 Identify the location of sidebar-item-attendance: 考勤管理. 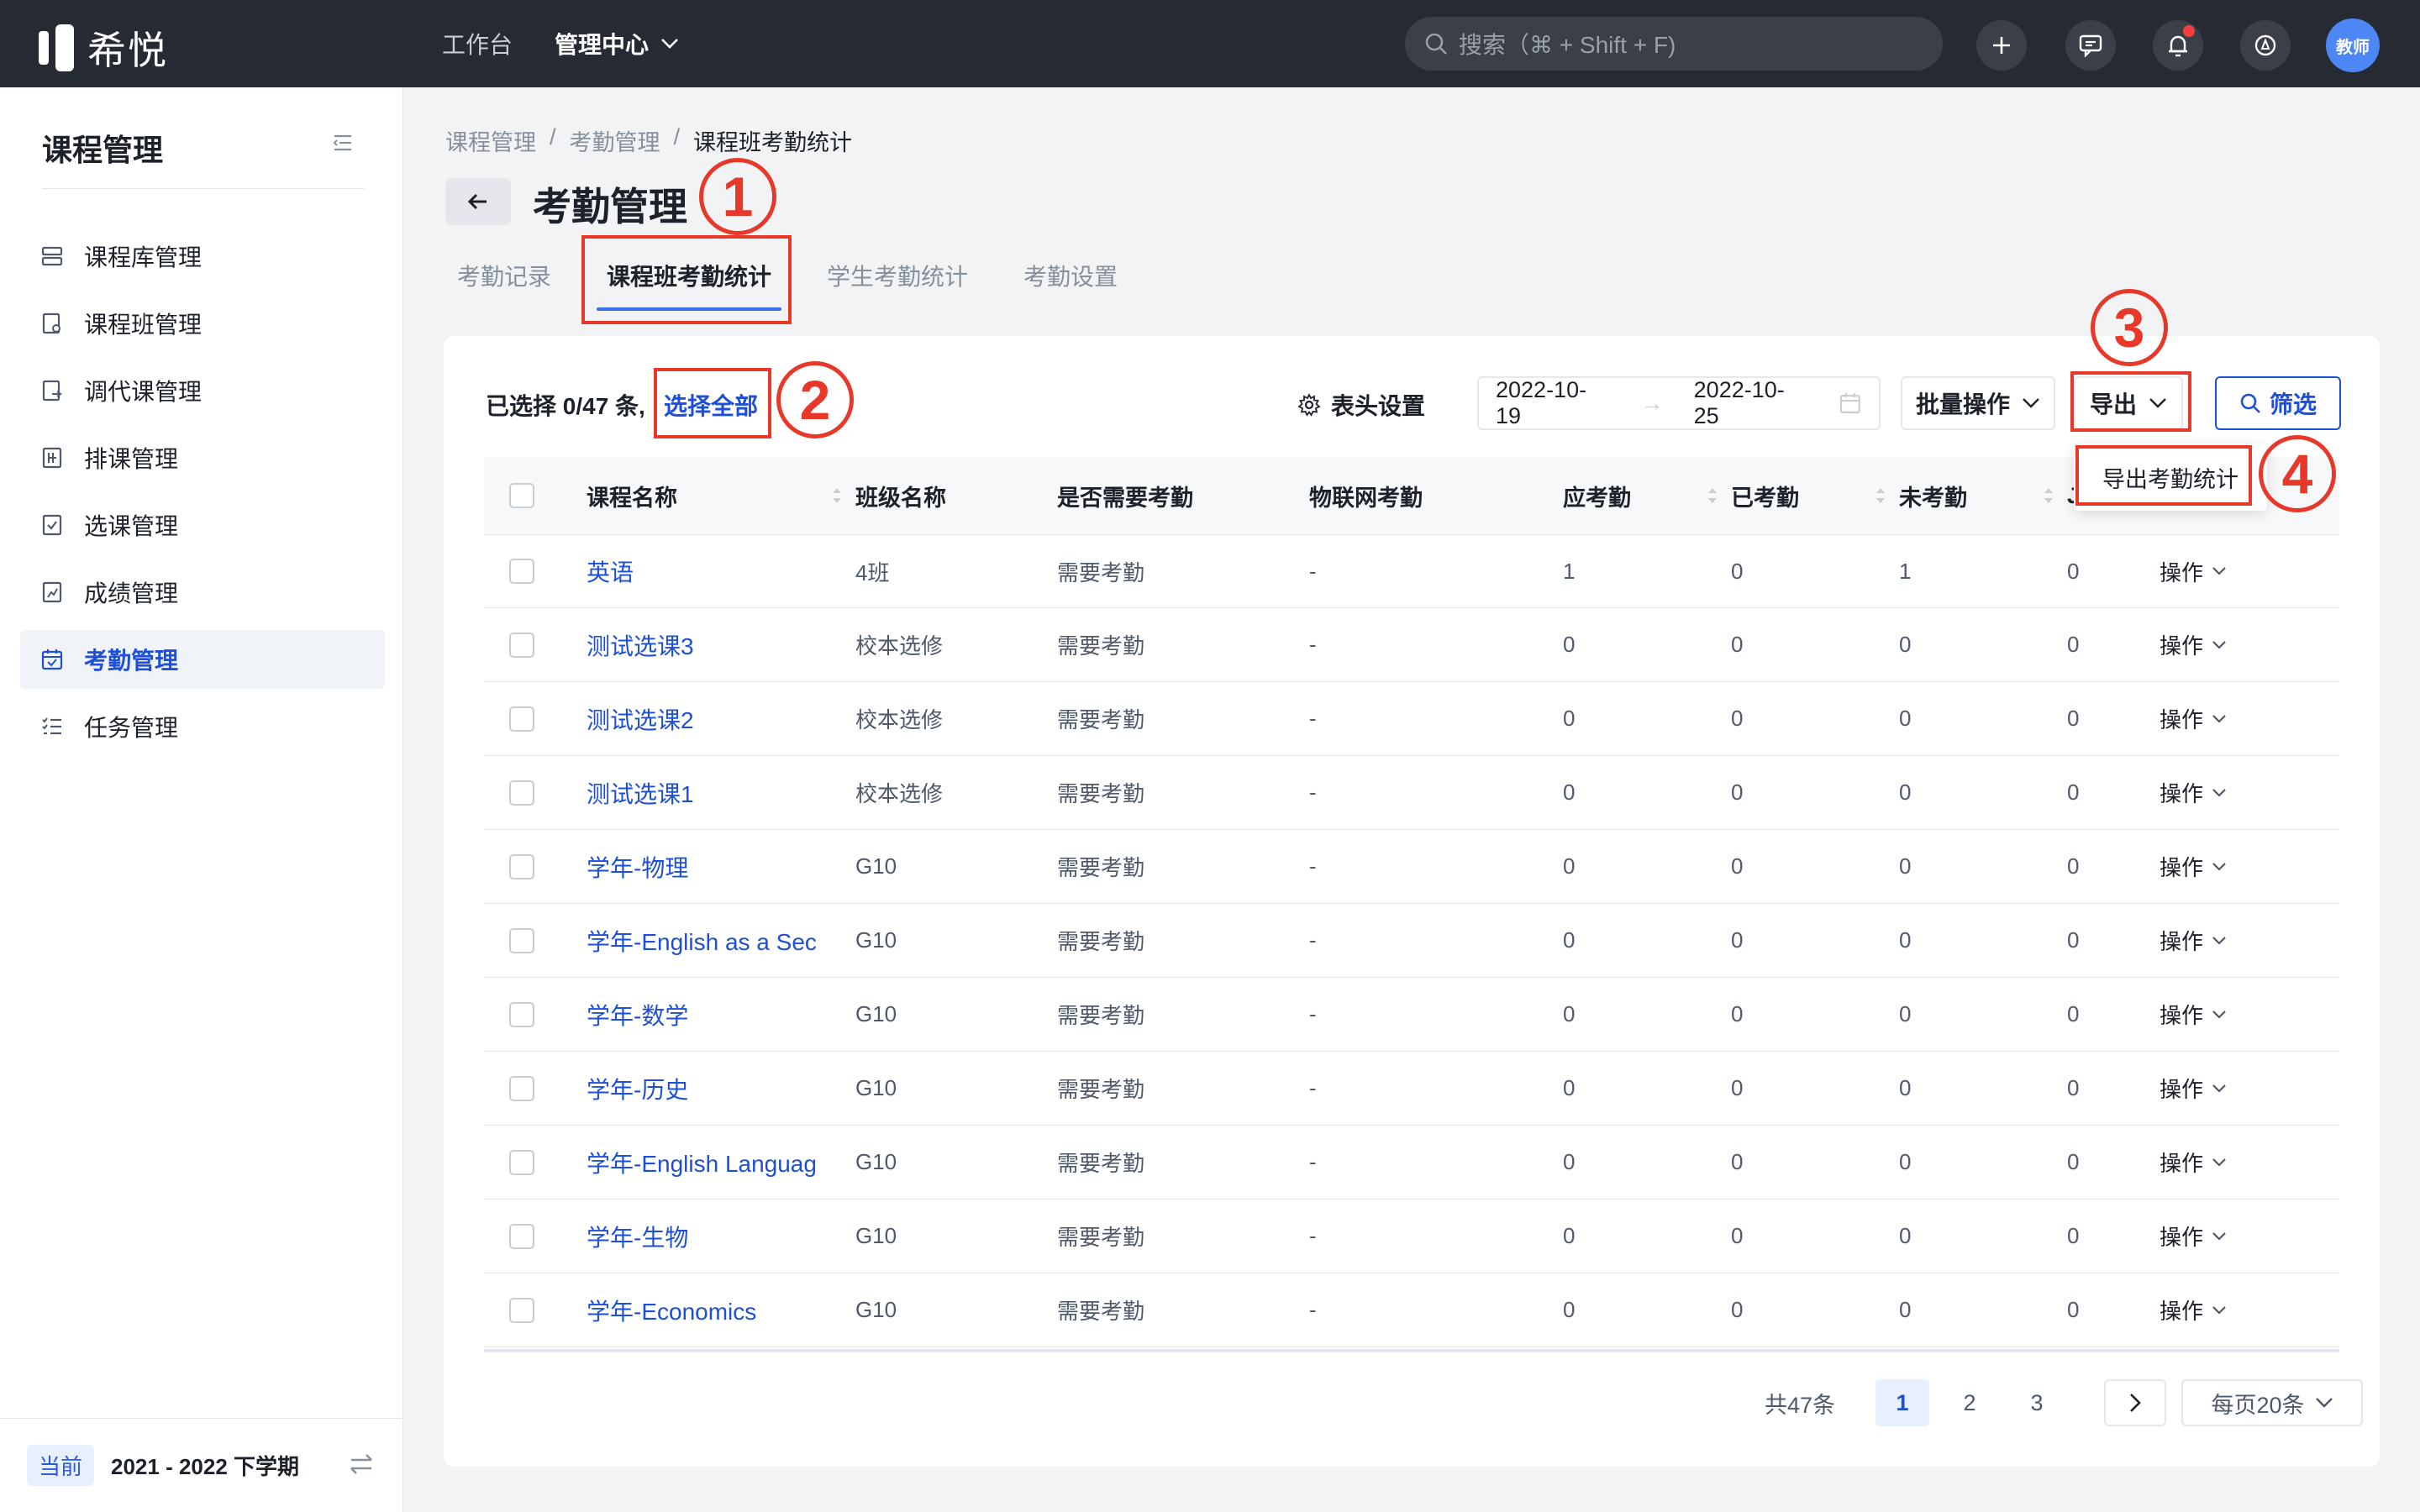
(202, 659).